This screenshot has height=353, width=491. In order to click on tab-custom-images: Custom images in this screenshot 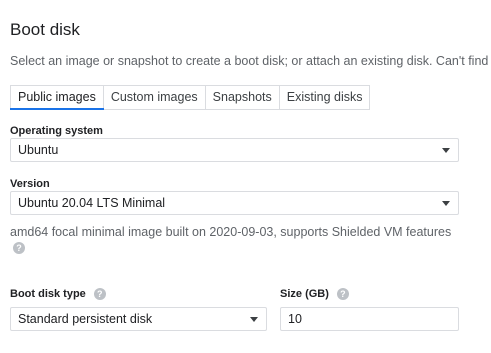, I will do `click(154, 97)`.